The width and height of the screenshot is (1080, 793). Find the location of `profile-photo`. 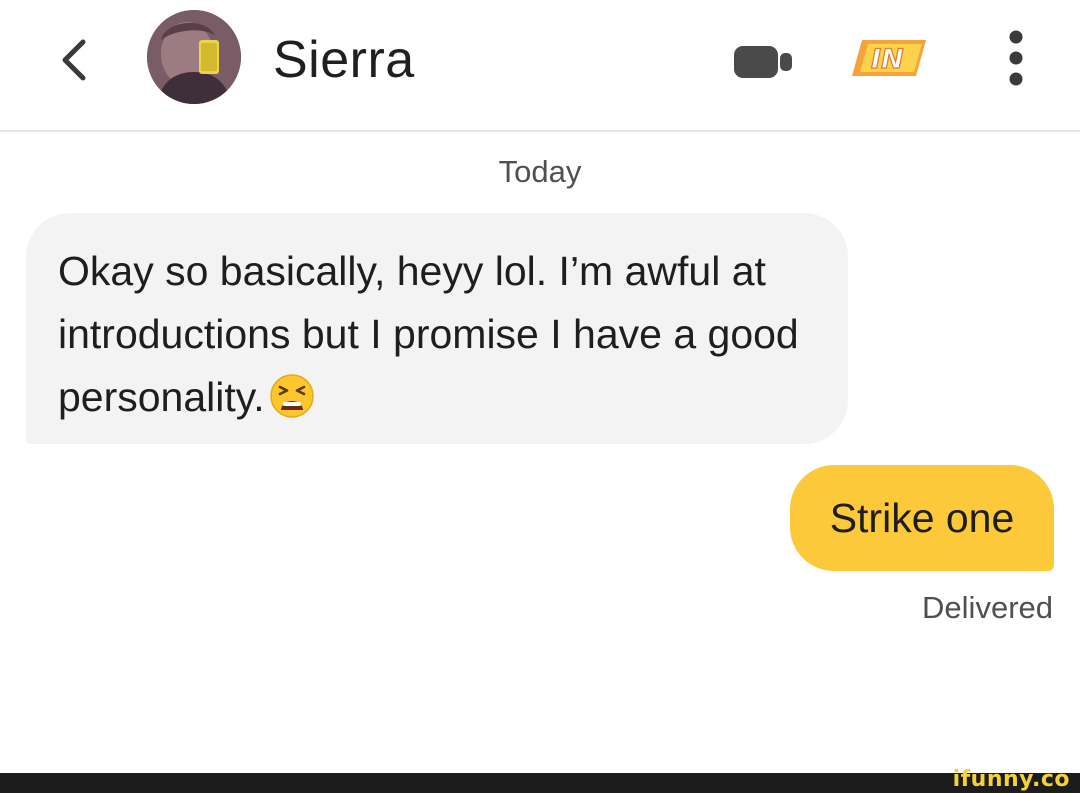

profile-photo is located at coordinates (194, 57).